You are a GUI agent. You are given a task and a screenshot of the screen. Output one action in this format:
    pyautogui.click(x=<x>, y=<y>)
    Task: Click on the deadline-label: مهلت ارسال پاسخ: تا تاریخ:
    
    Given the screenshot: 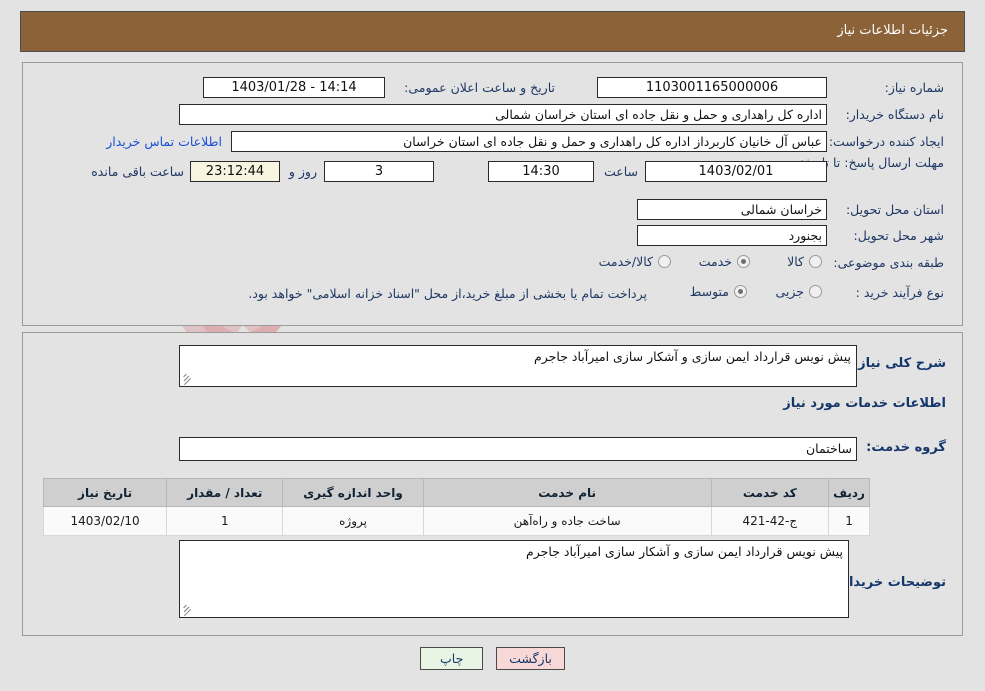 What is the action you would take?
    pyautogui.click(x=871, y=162)
    